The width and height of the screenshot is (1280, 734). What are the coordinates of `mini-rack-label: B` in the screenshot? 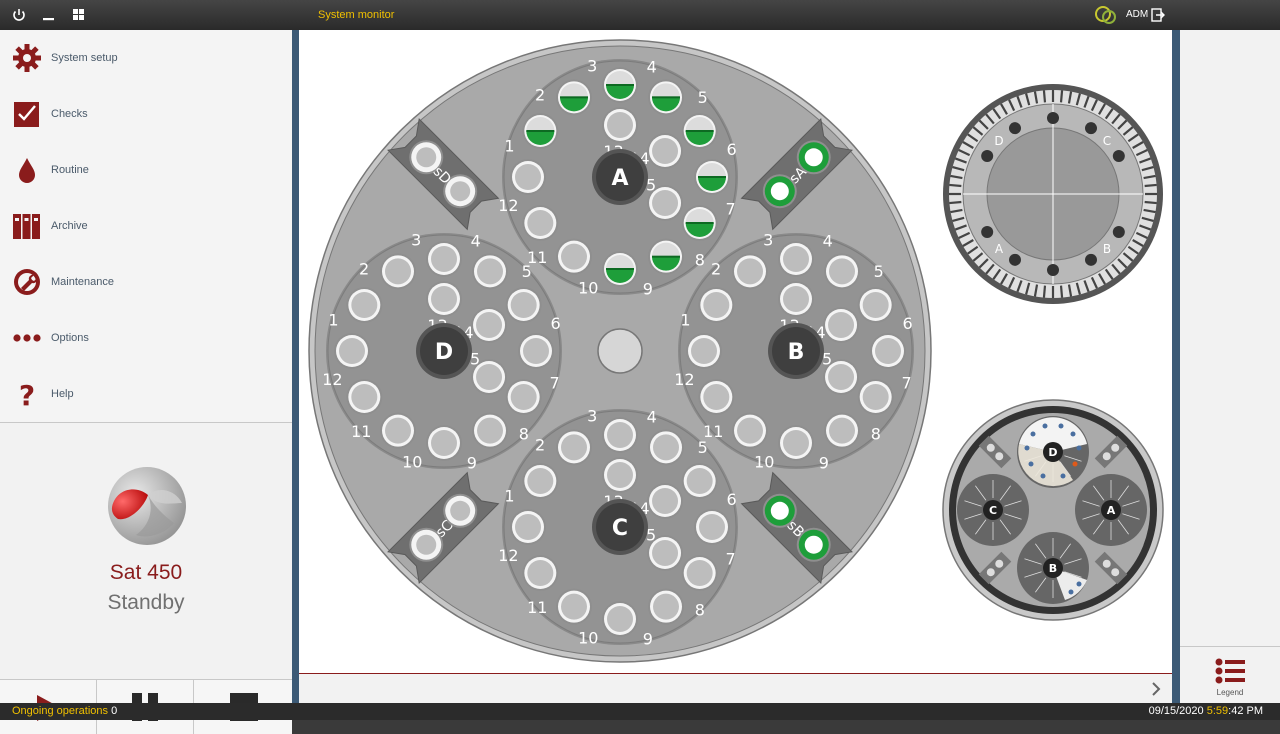 It's located at (1053, 568).